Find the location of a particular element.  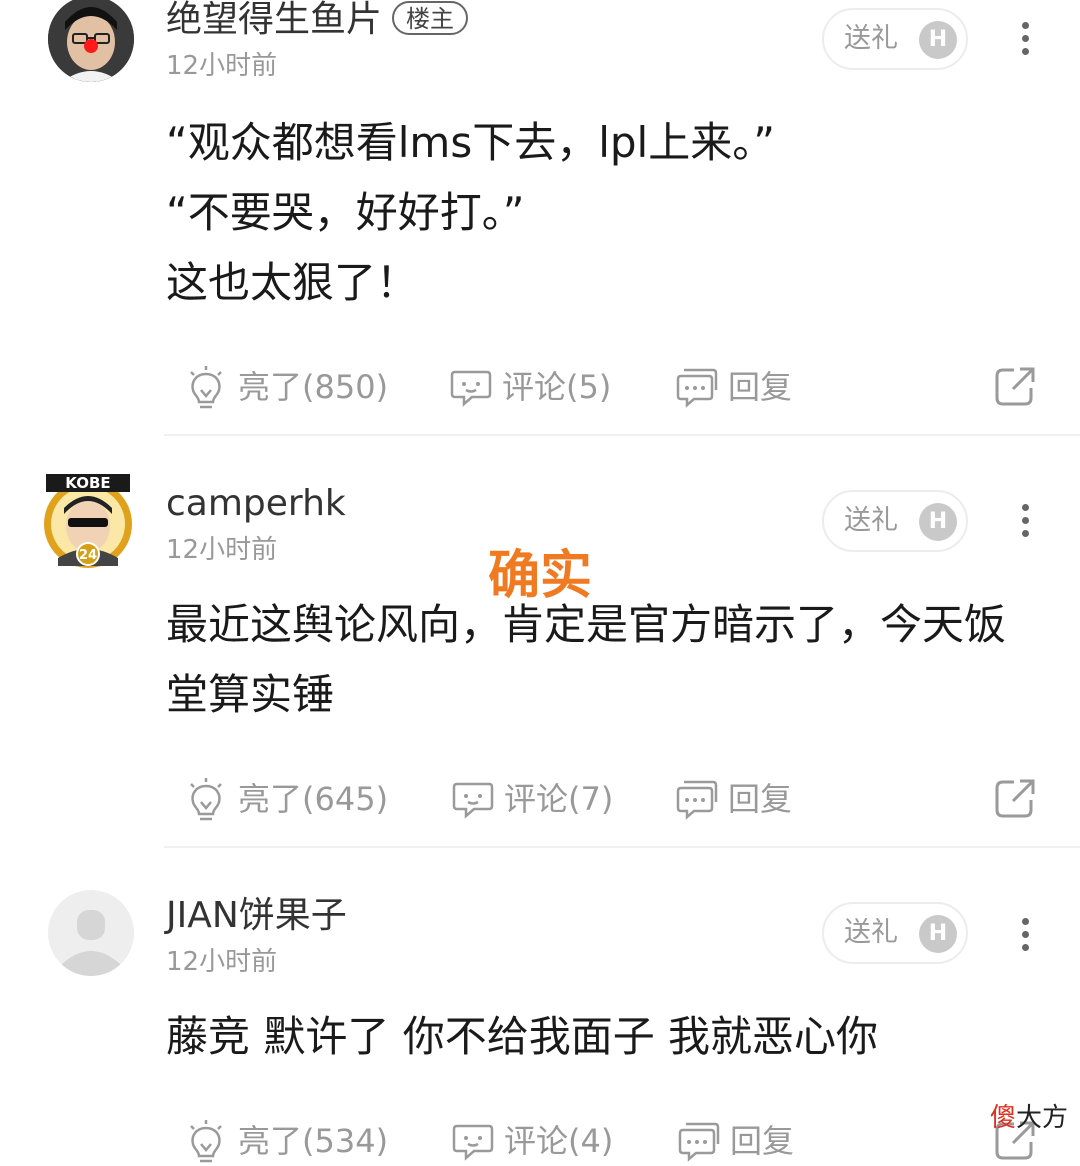

avatar-photo is located at coordinates (91, 41).